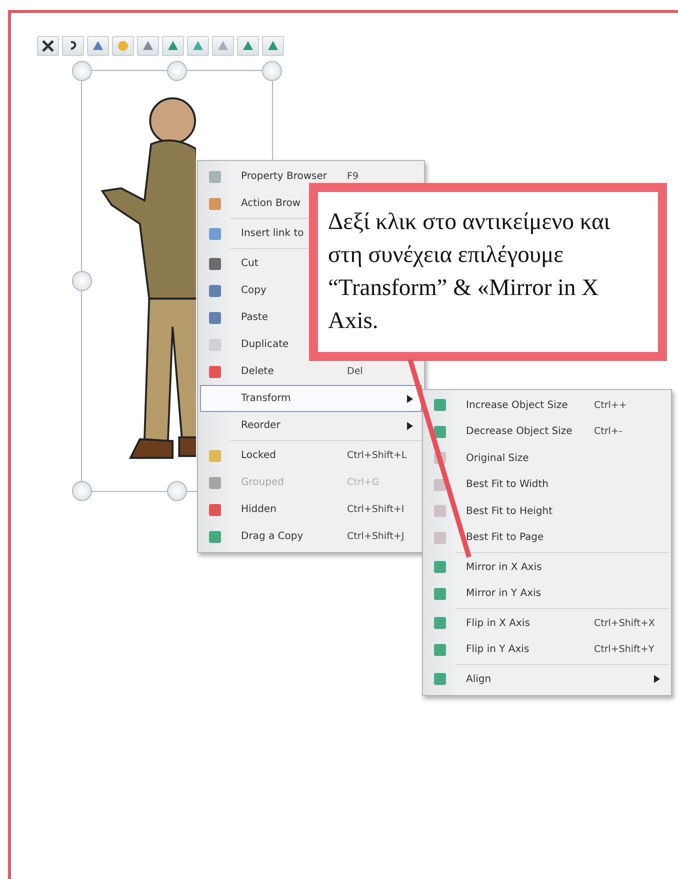 The height and width of the screenshot is (879, 678). What do you see at coordinates (470, 272) in the screenshot?
I see `callout-text: Δεξί κλικ στο αντικείμενο και στη συνέχεια επιλέγουμε “Transform” & «Mirror in X Axis.` at bounding box center [470, 272].